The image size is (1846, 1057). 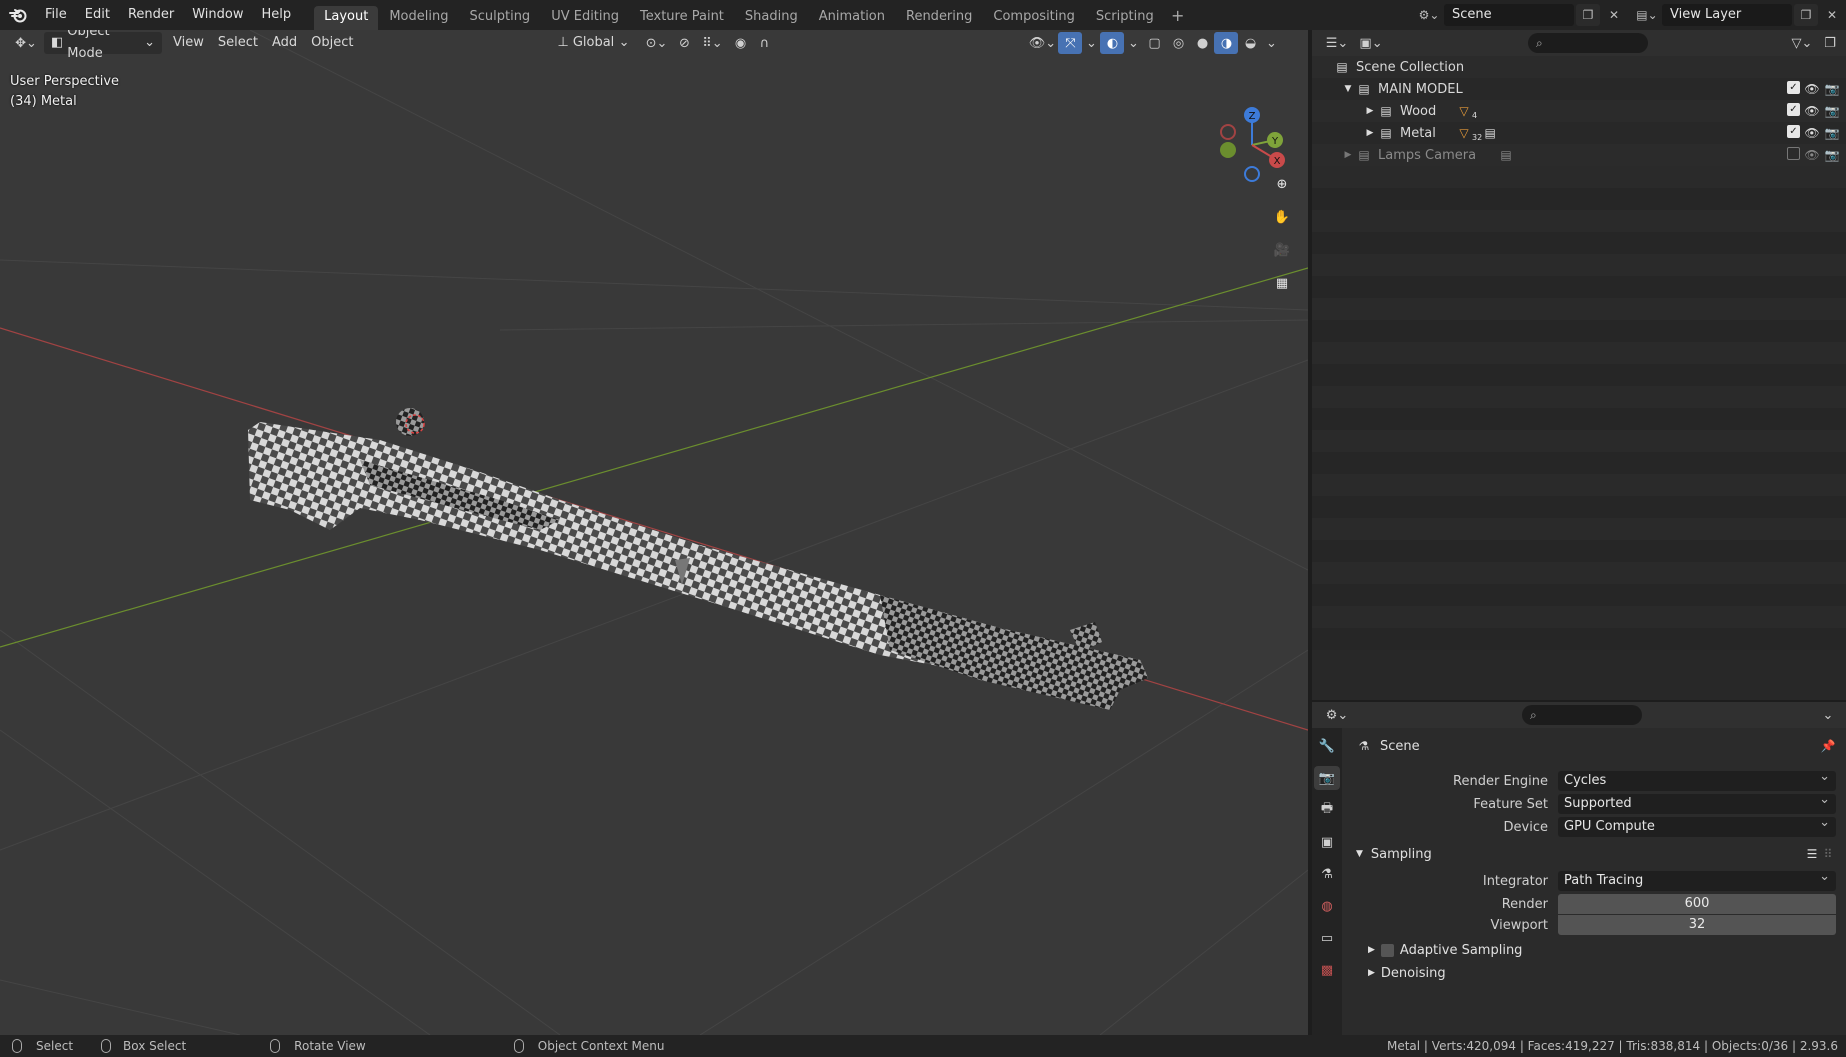 I want to click on display-mode-icon: ▣⌄, so click(x=1371, y=43).